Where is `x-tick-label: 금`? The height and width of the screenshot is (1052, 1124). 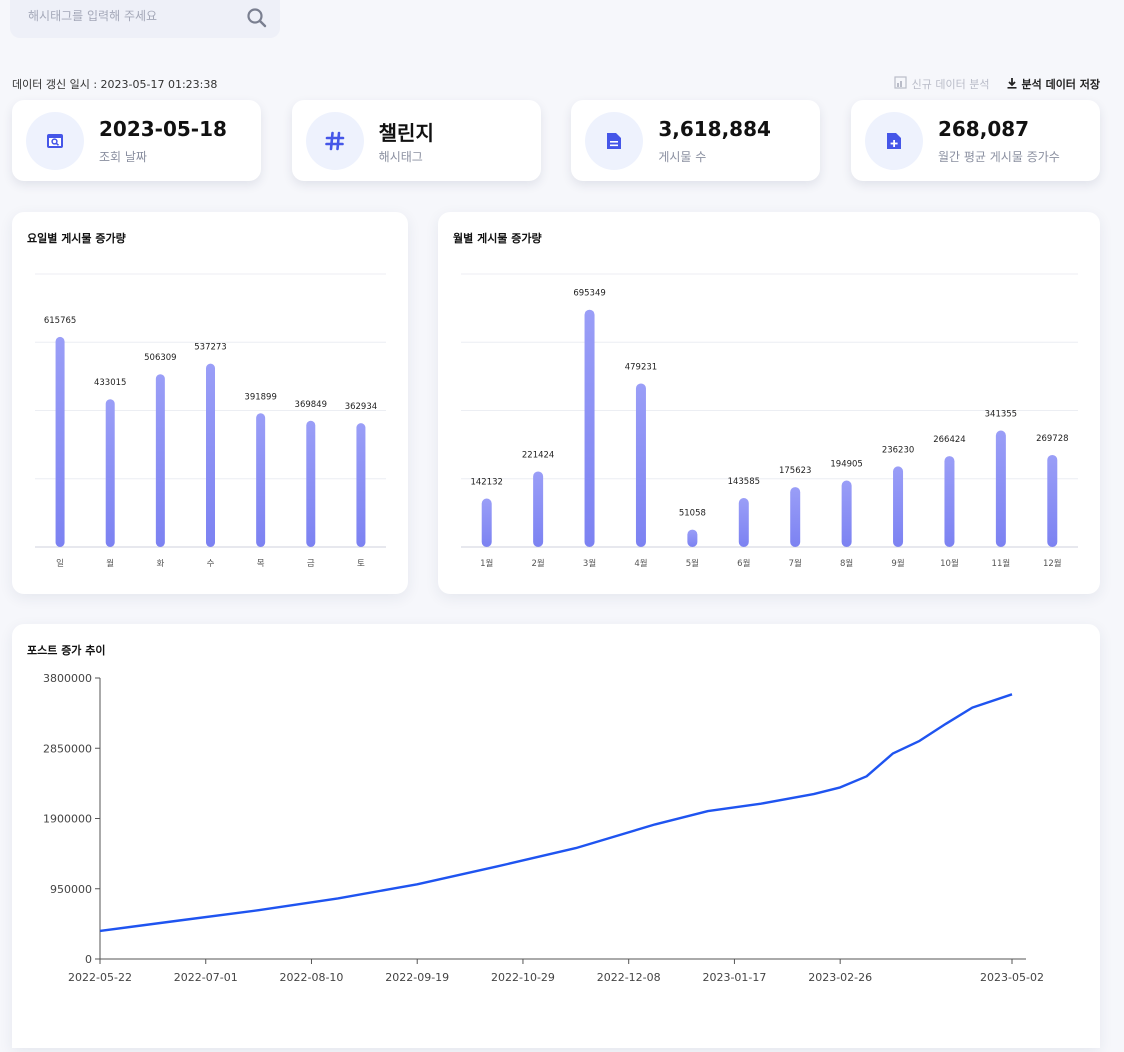 x-tick-label: 금 is located at coordinates (311, 564).